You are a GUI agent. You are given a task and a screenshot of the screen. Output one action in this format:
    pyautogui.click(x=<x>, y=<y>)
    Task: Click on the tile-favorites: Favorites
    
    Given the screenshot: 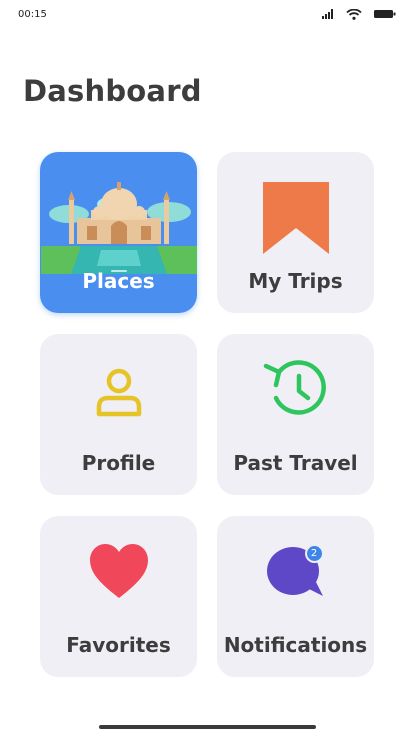 What is the action you would take?
    pyautogui.click(x=118, y=596)
    